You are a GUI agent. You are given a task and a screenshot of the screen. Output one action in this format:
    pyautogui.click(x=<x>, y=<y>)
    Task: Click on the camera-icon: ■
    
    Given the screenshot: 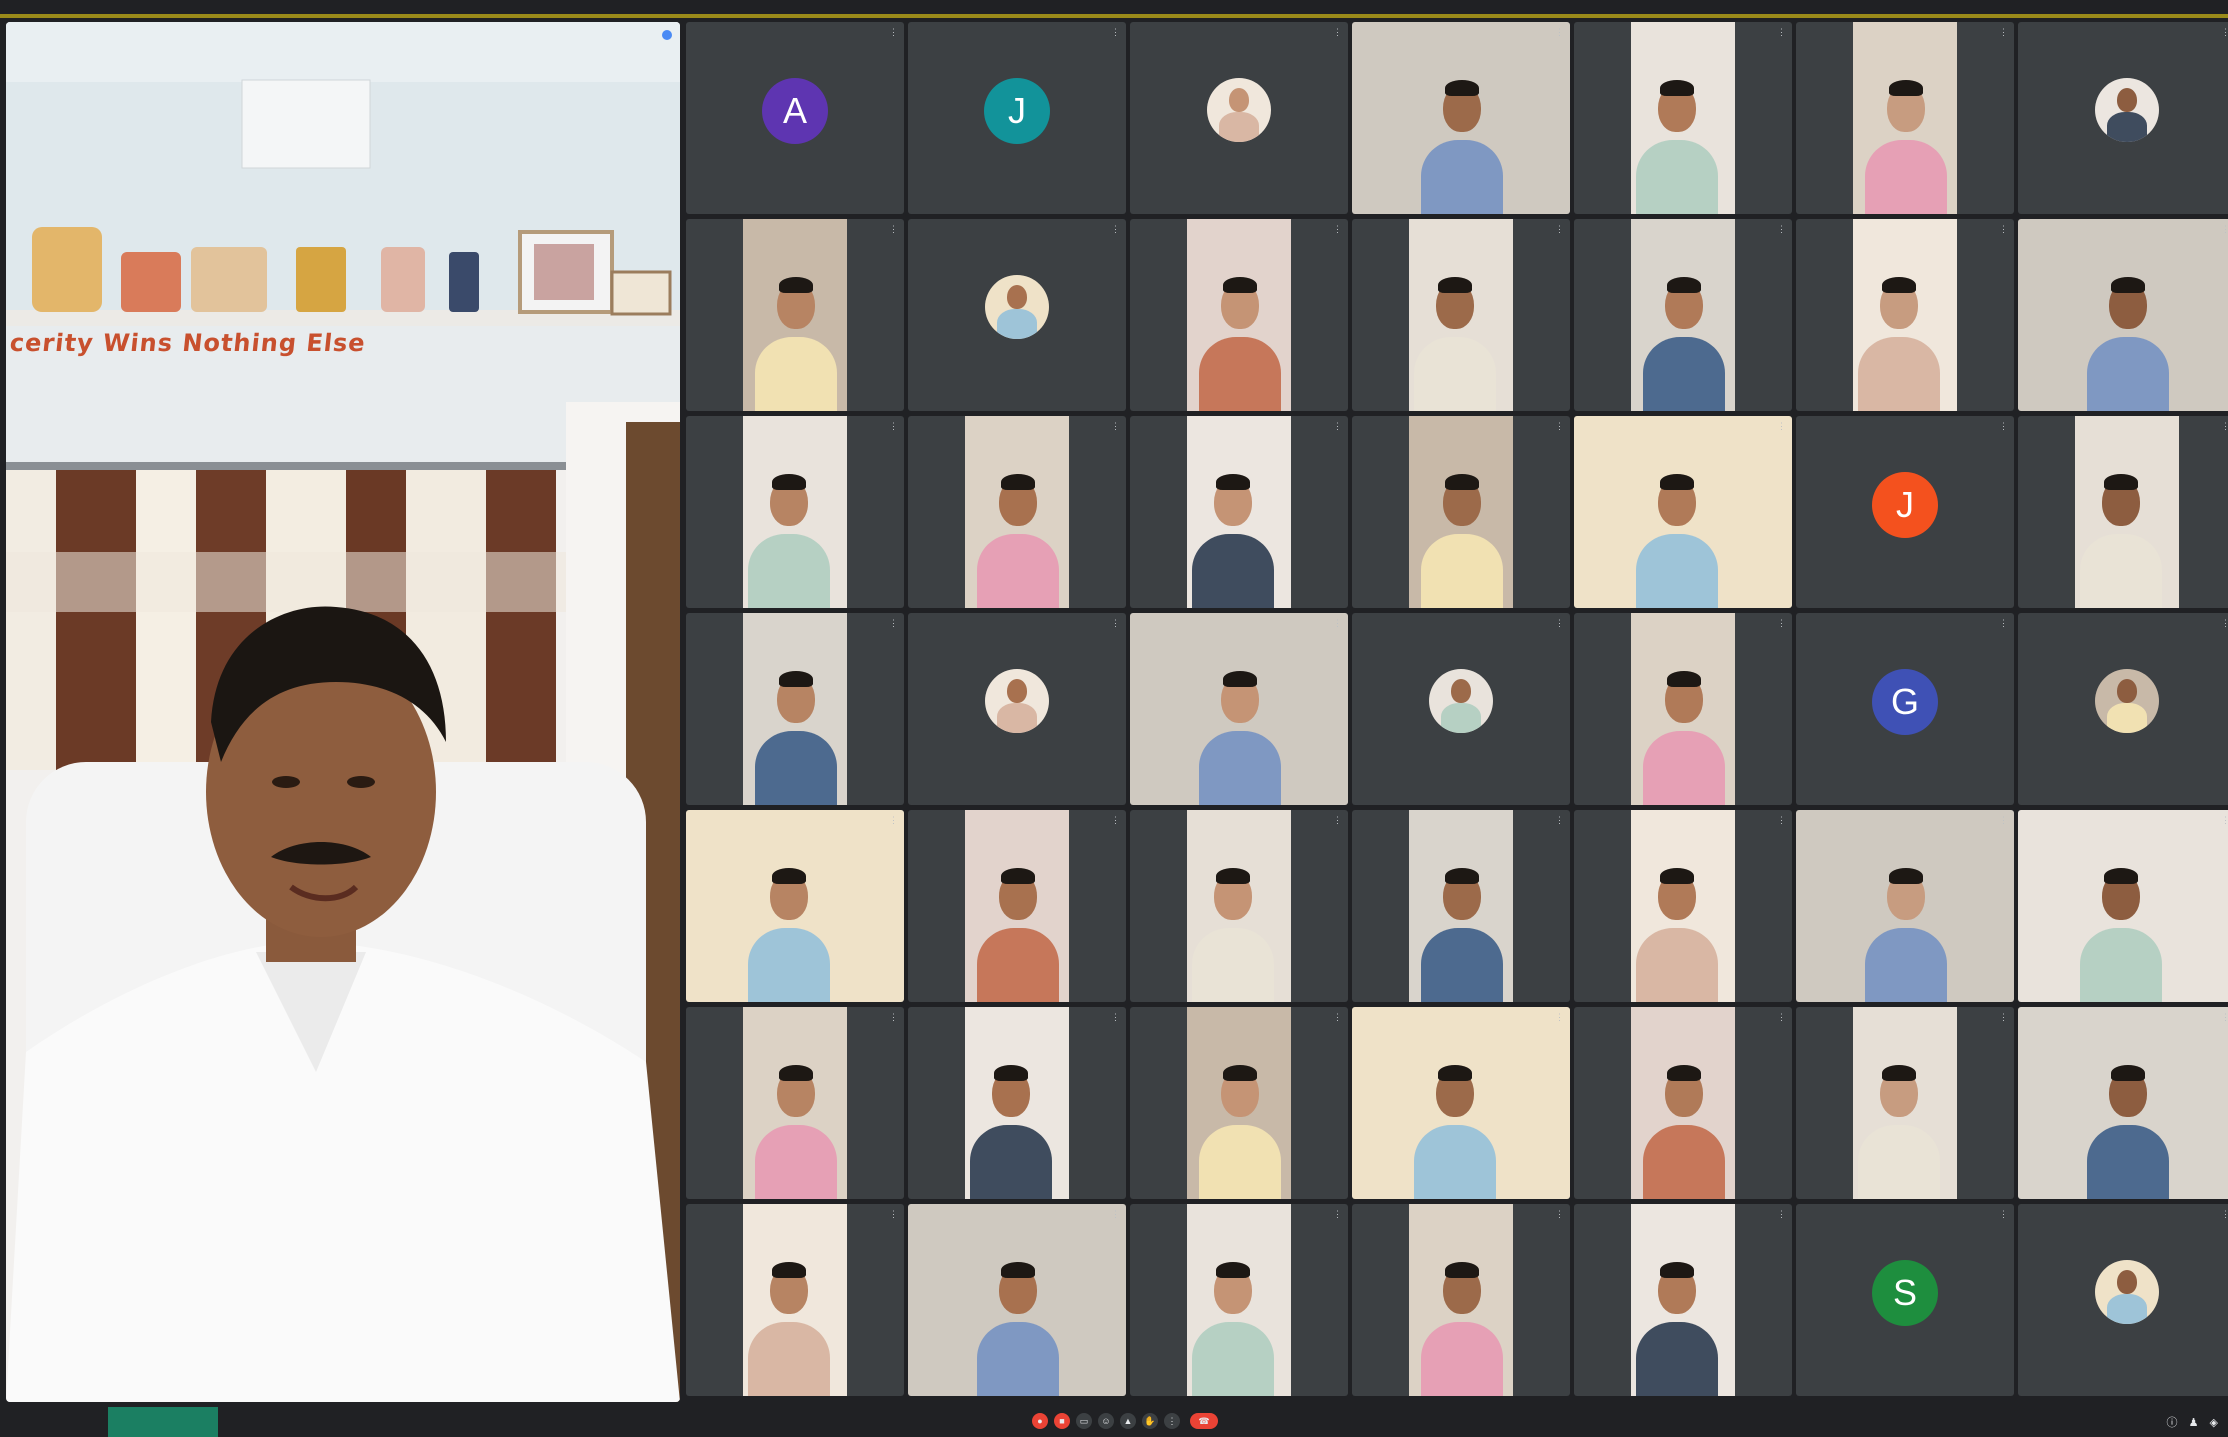 What is the action you would take?
    pyautogui.click(x=1062, y=1421)
    